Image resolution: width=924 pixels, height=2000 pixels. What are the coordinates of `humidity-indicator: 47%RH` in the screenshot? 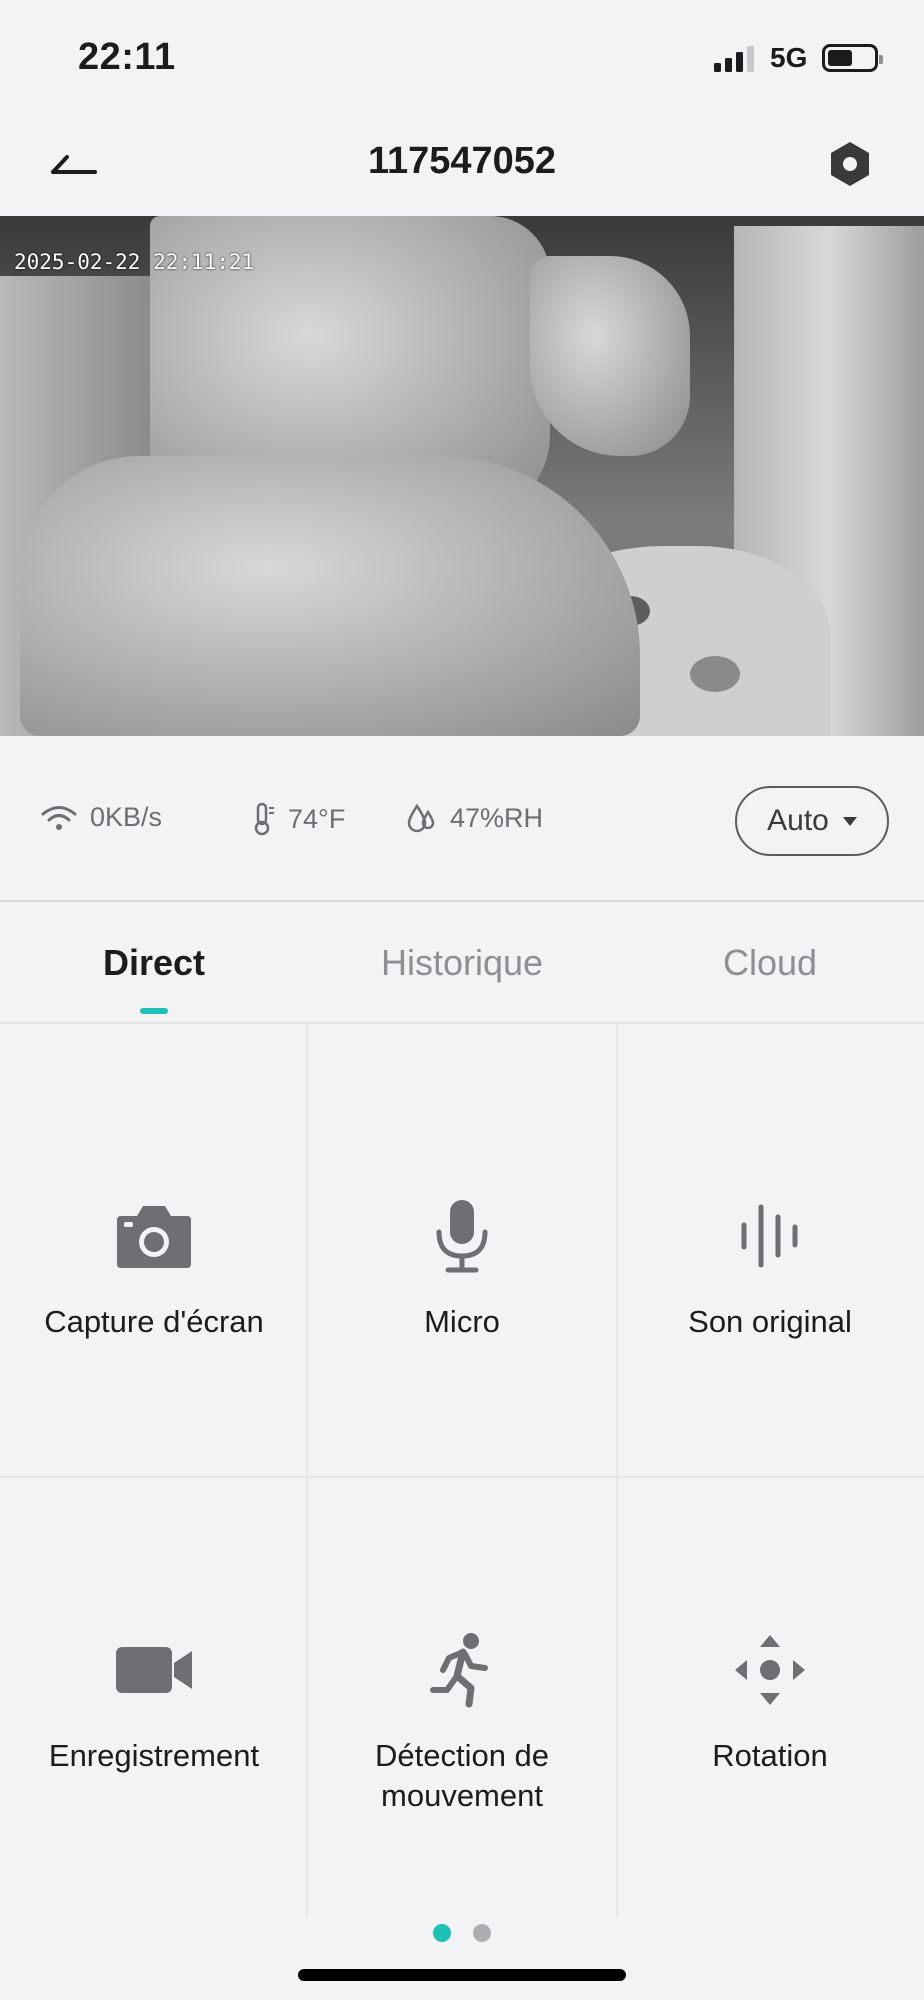 It's located at (474, 818).